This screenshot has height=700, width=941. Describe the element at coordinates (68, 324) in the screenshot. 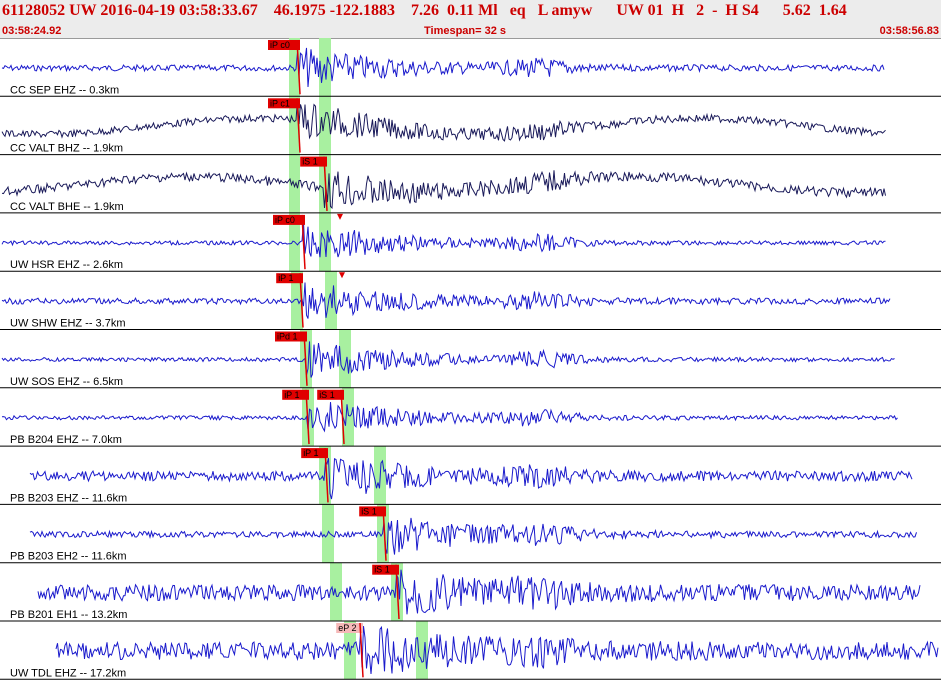

I see `trace-label: UW SHW EHZ -- 3.7km` at that location.